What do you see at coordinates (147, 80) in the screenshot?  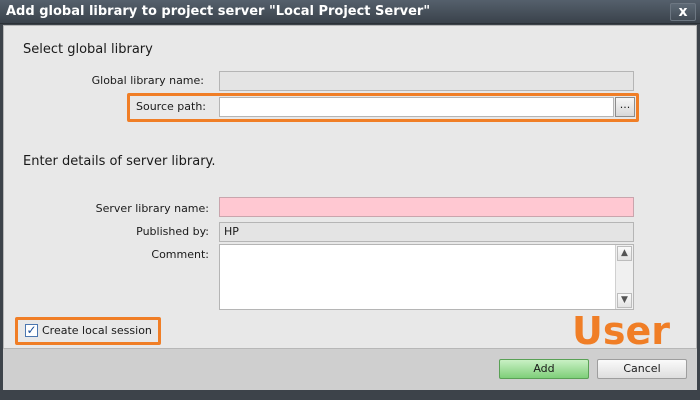 I see `global-library-name-label: Global library name:` at bounding box center [147, 80].